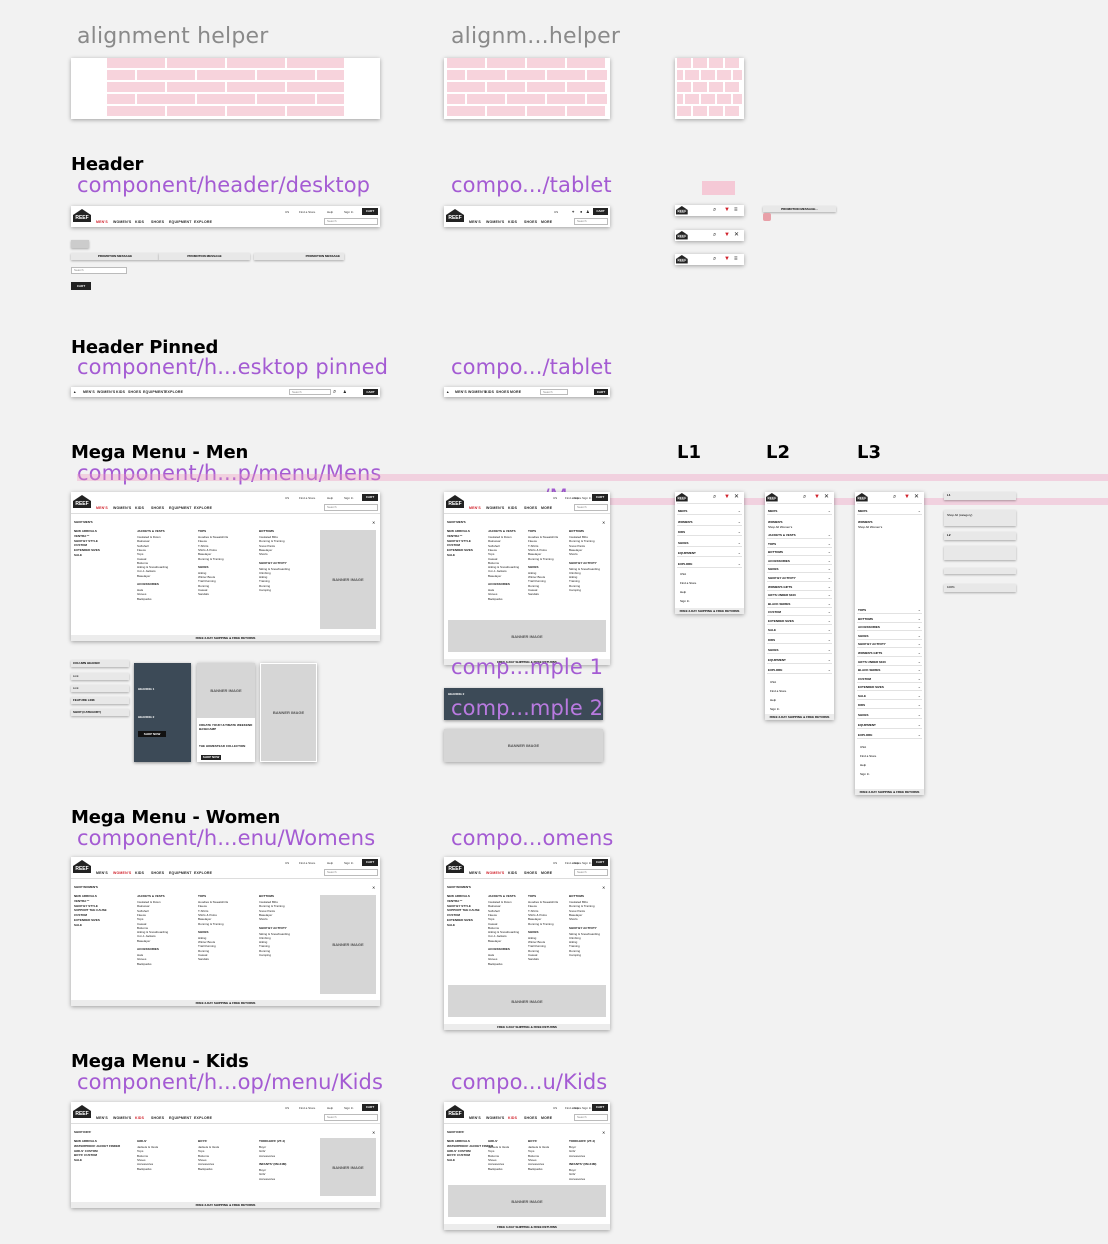 This screenshot has width=1108, height=1244. I want to click on alignment-grid-tablet, so click(527, 88).